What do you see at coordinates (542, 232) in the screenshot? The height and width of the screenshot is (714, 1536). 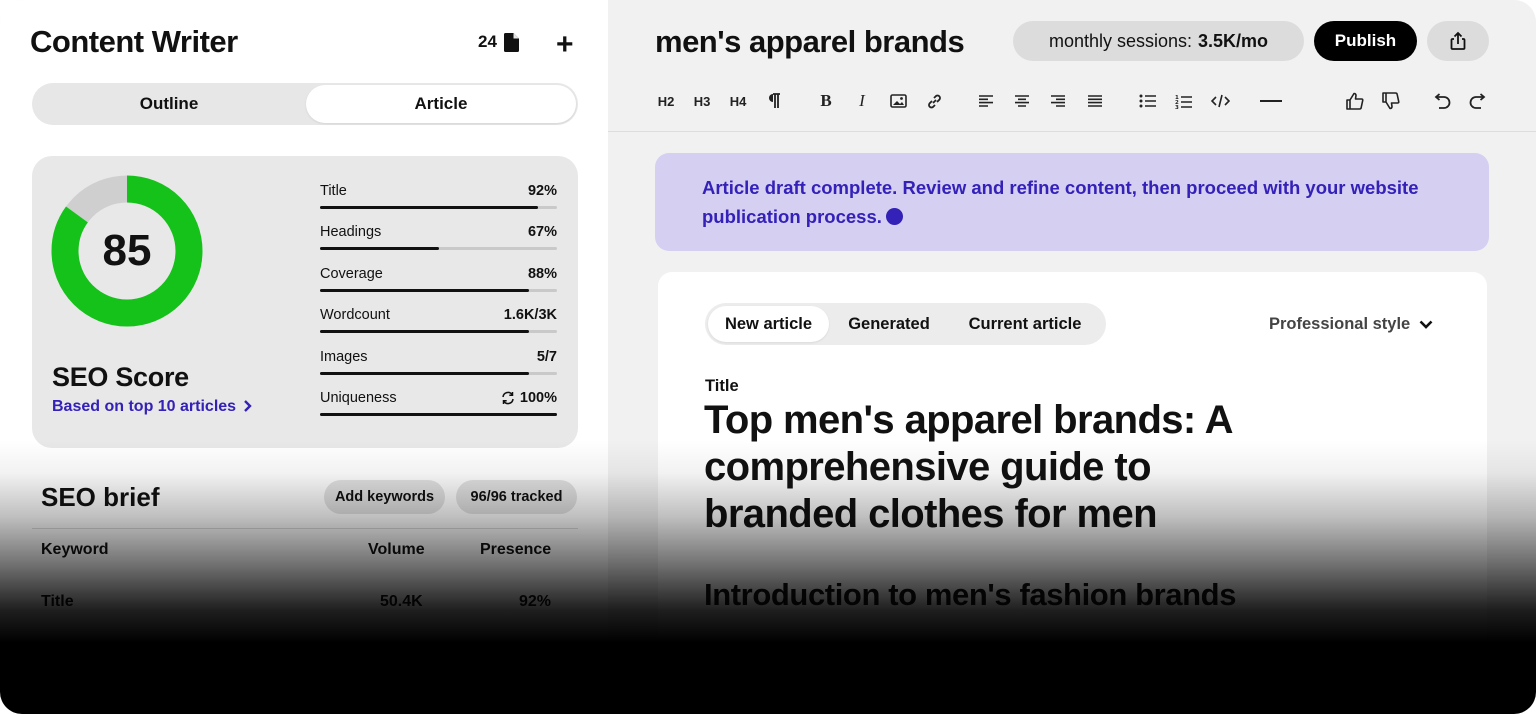 I see `metric-value: 67%` at bounding box center [542, 232].